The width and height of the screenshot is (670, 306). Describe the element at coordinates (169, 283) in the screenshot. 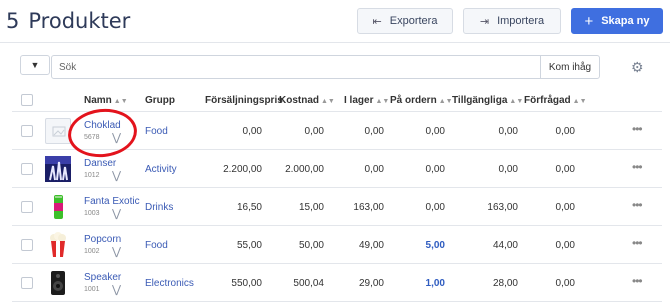

I see `product-group: Electronics` at that location.